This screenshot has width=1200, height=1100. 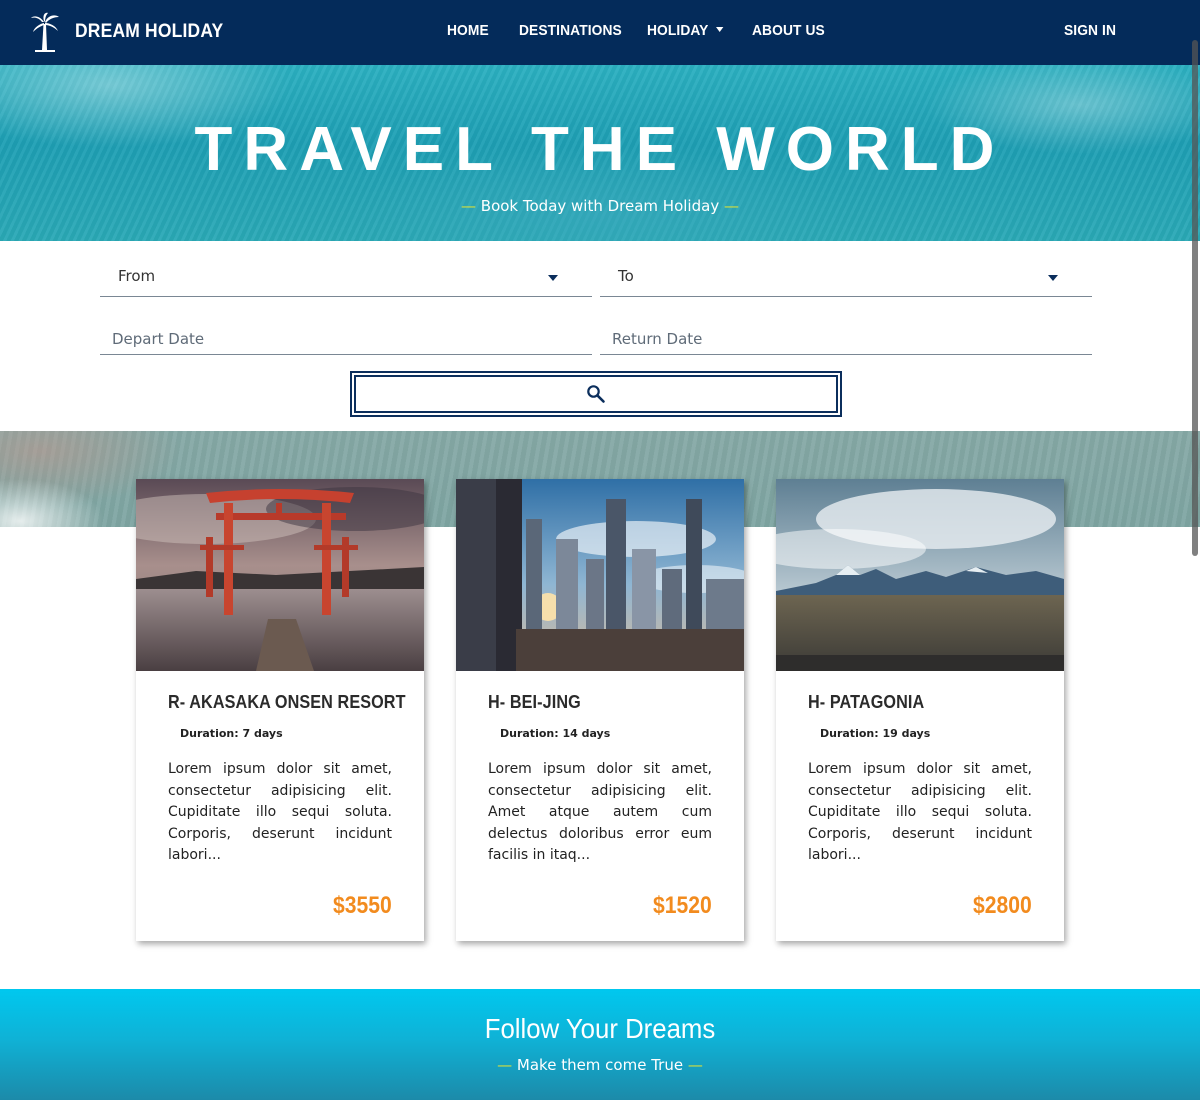 What do you see at coordinates (626, 276) in the screenshot?
I see `to-label: To` at bounding box center [626, 276].